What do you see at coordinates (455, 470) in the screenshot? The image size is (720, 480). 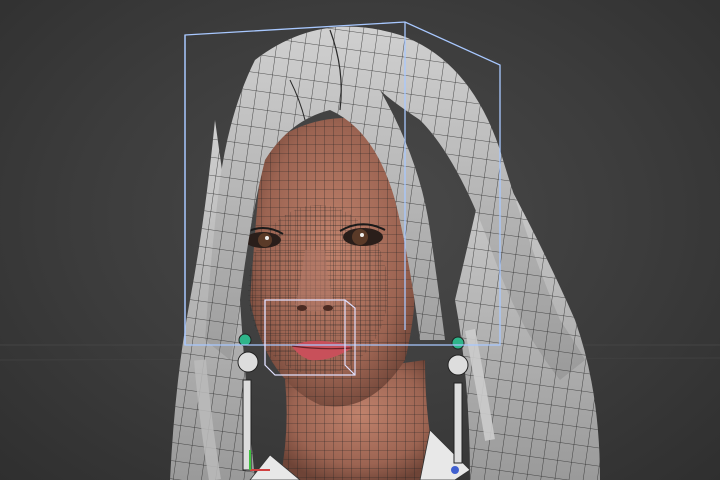 I see `gizmo-z-axis` at bounding box center [455, 470].